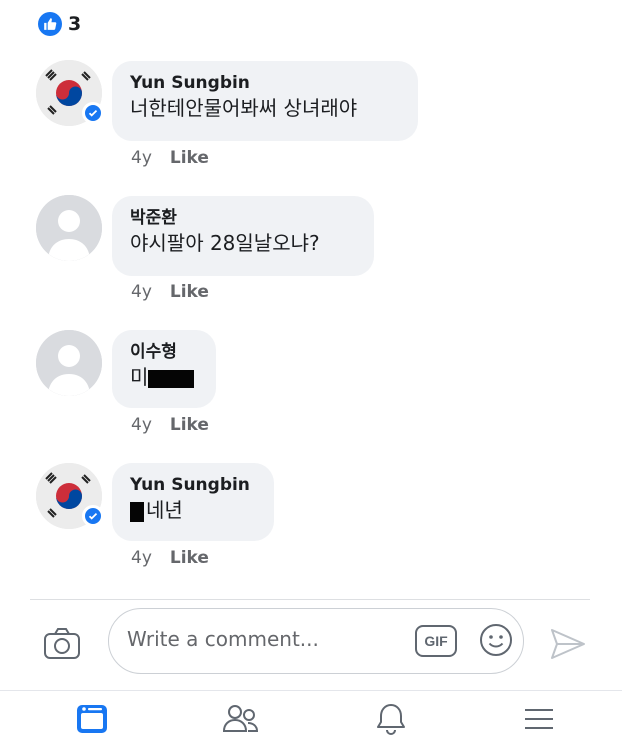  I want to click on bottom-tab-bar, so click(311, 720).